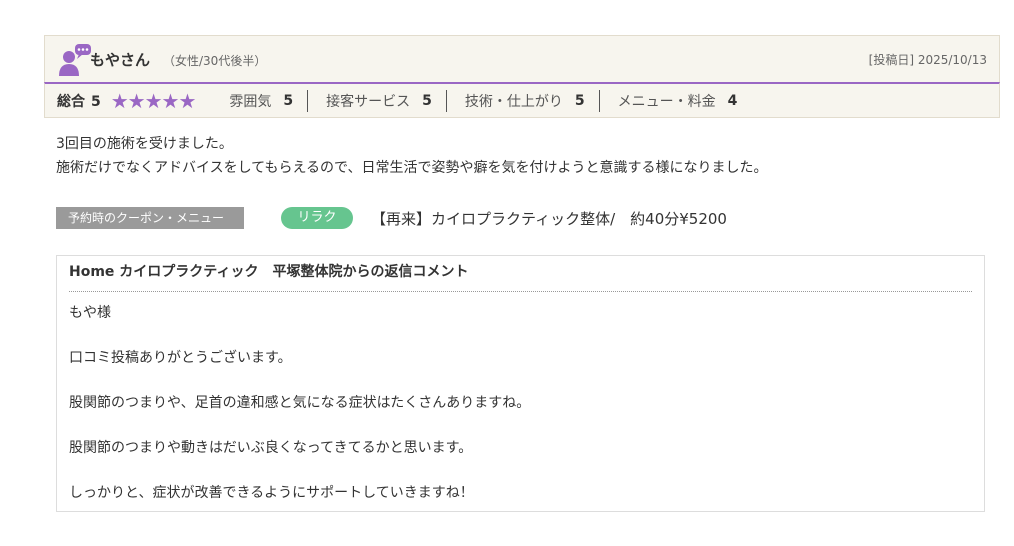  Describe the element at coordinates (300, 403) in the screenshot. I see `reply-paragraph: 股関節のつまりや、足首の違和感と気になる症状はたくさんありますね。` at that location.